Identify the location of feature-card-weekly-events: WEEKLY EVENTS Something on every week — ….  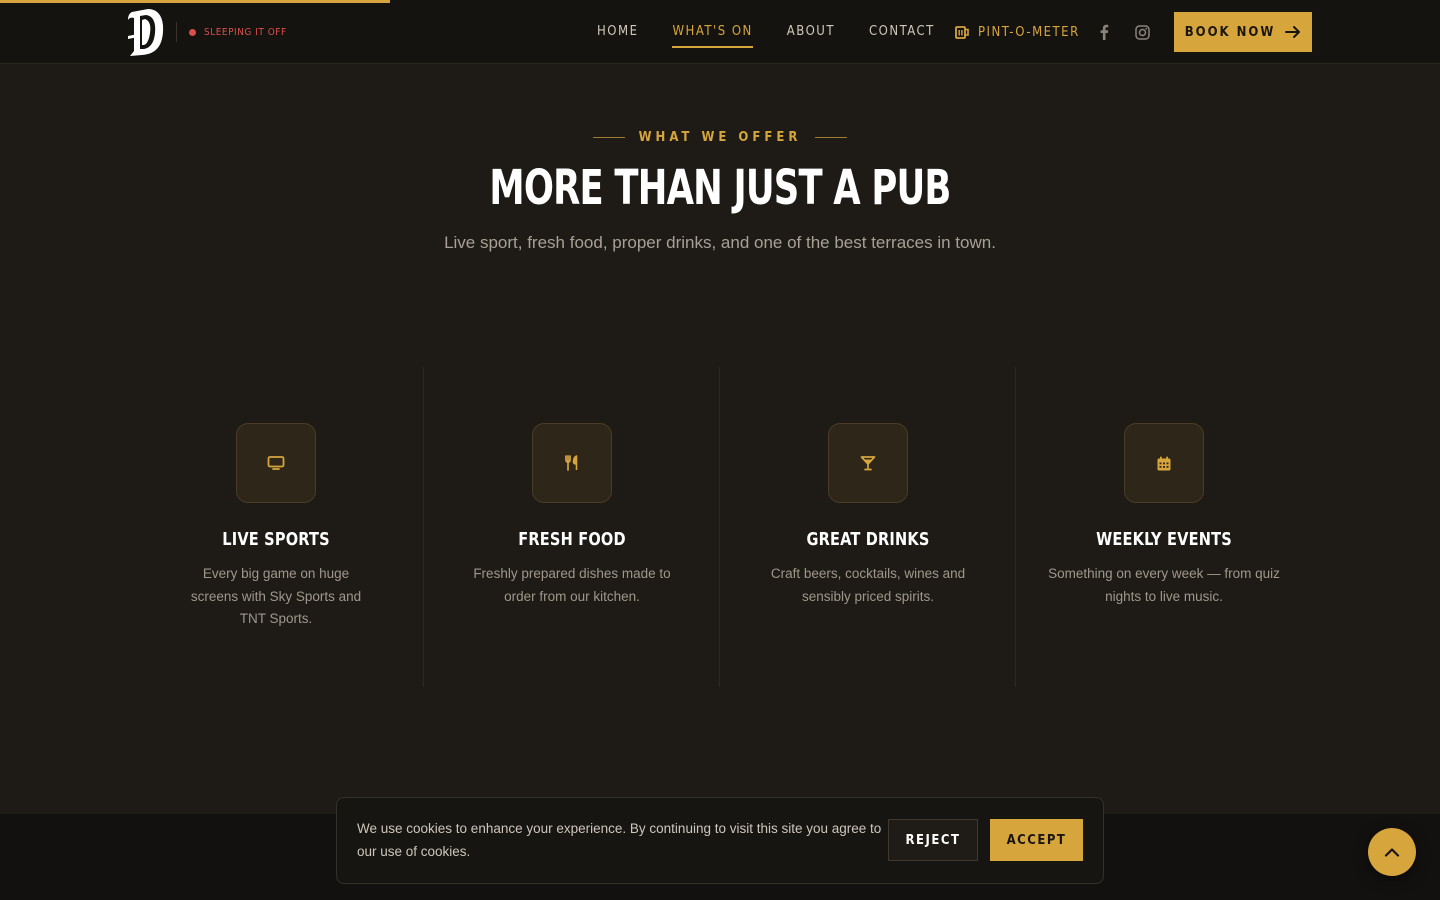
(1164, 527).